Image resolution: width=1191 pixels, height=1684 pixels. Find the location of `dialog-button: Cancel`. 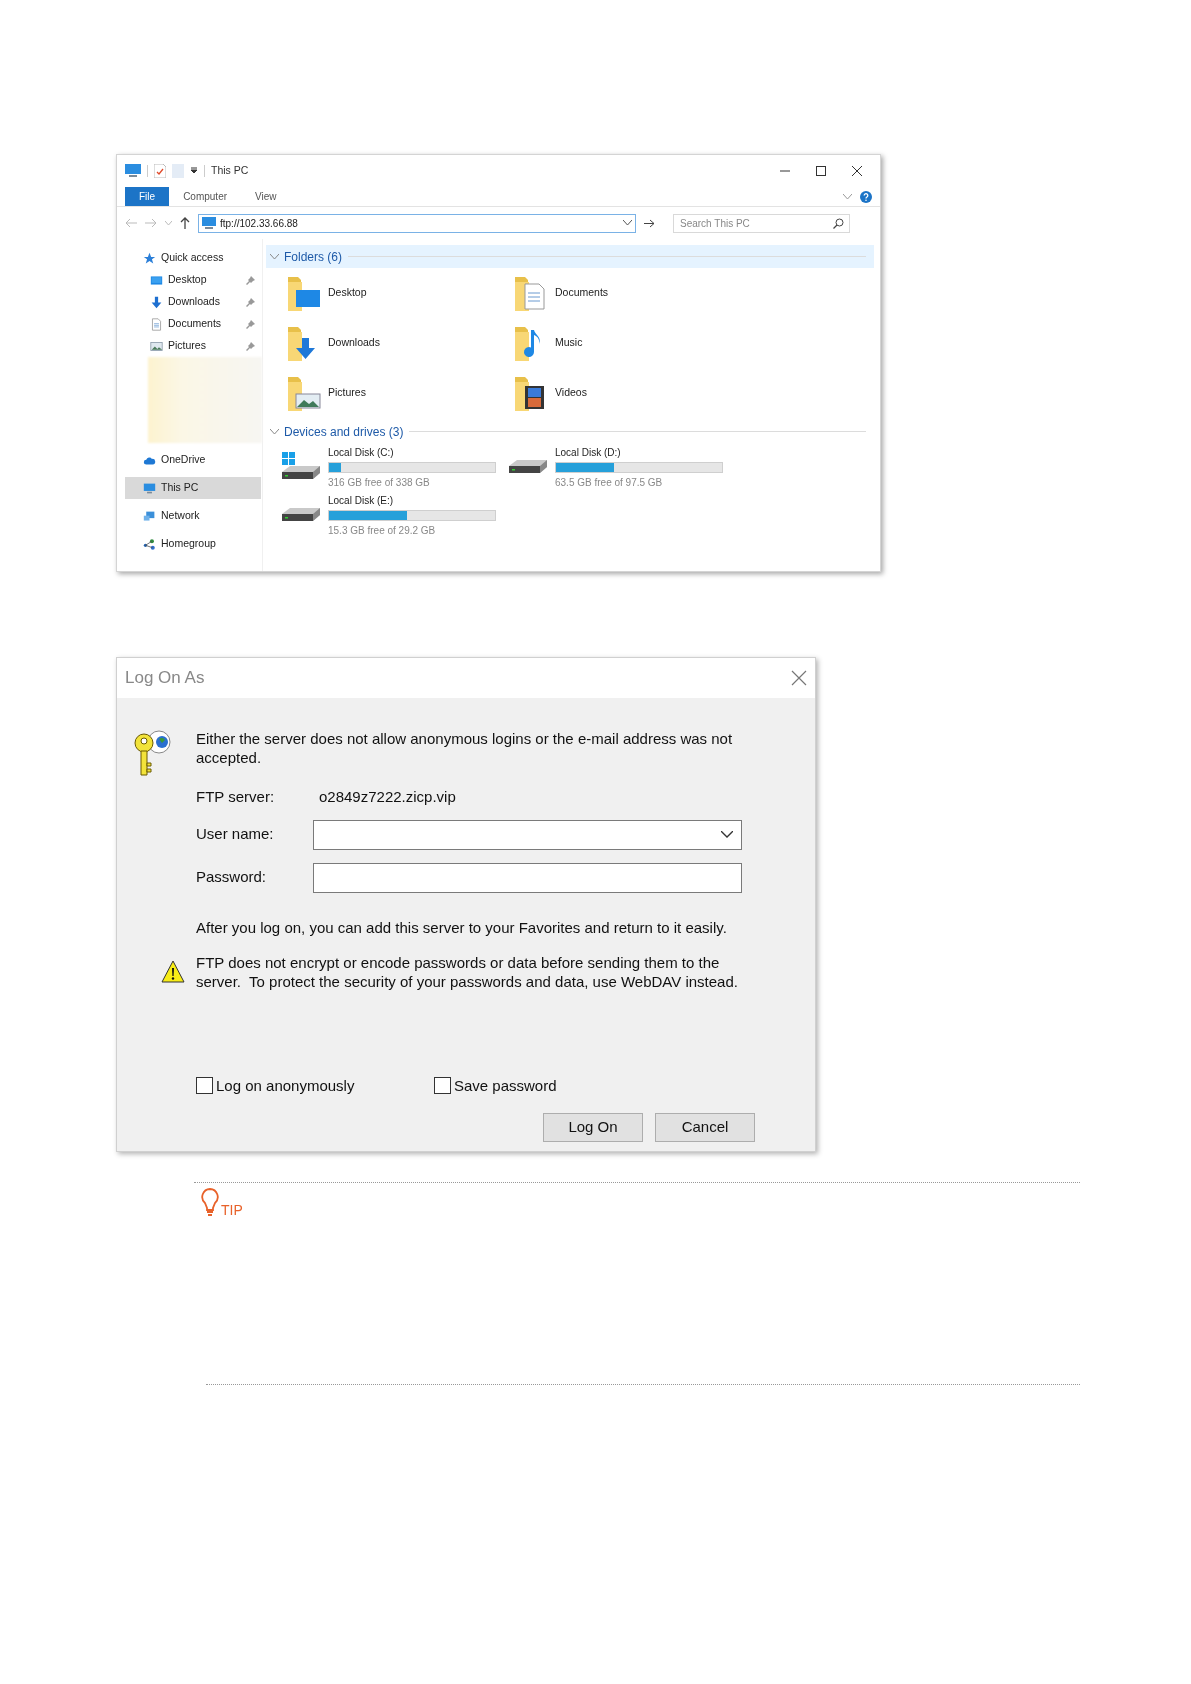

dialog-button: Cancel is located at coordinates (705, 1127).